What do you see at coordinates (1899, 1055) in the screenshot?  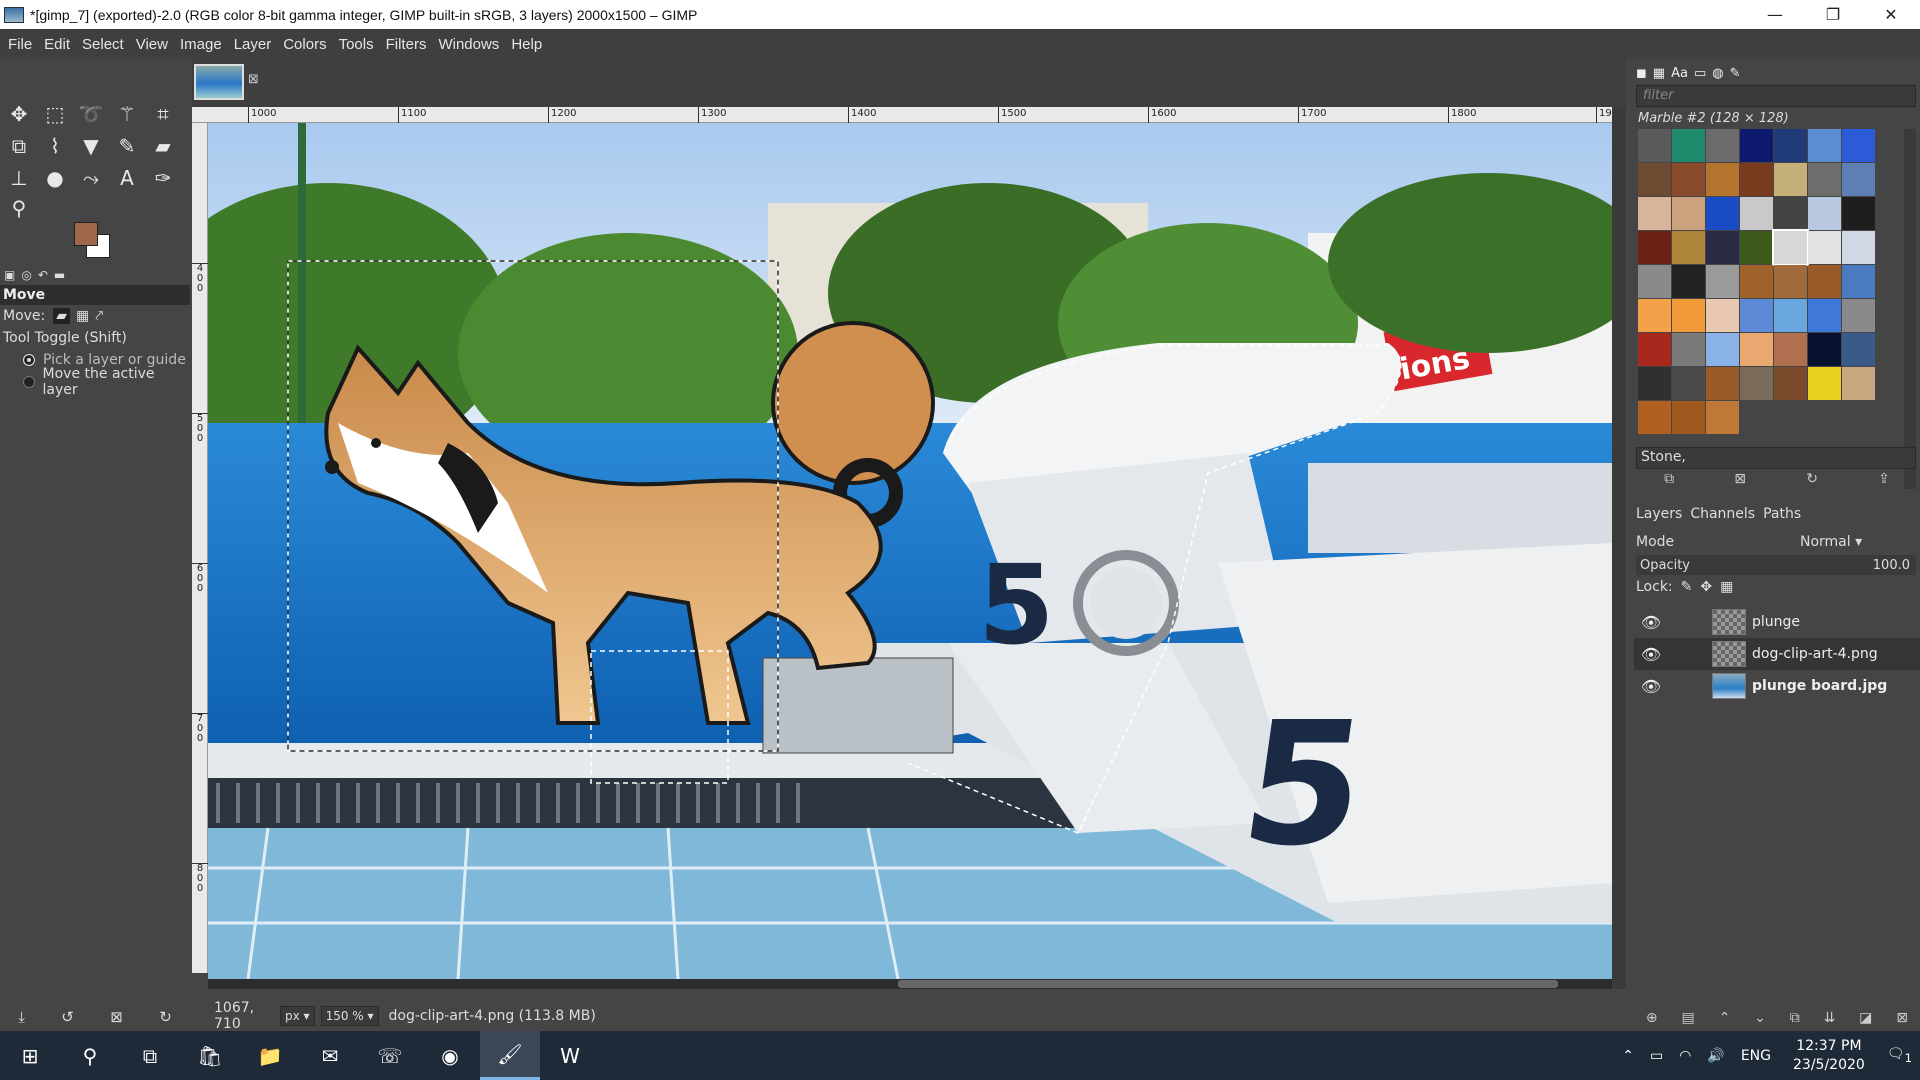 I see `notifications-icon: 🗨1` at bounding box center [1899, 1055].